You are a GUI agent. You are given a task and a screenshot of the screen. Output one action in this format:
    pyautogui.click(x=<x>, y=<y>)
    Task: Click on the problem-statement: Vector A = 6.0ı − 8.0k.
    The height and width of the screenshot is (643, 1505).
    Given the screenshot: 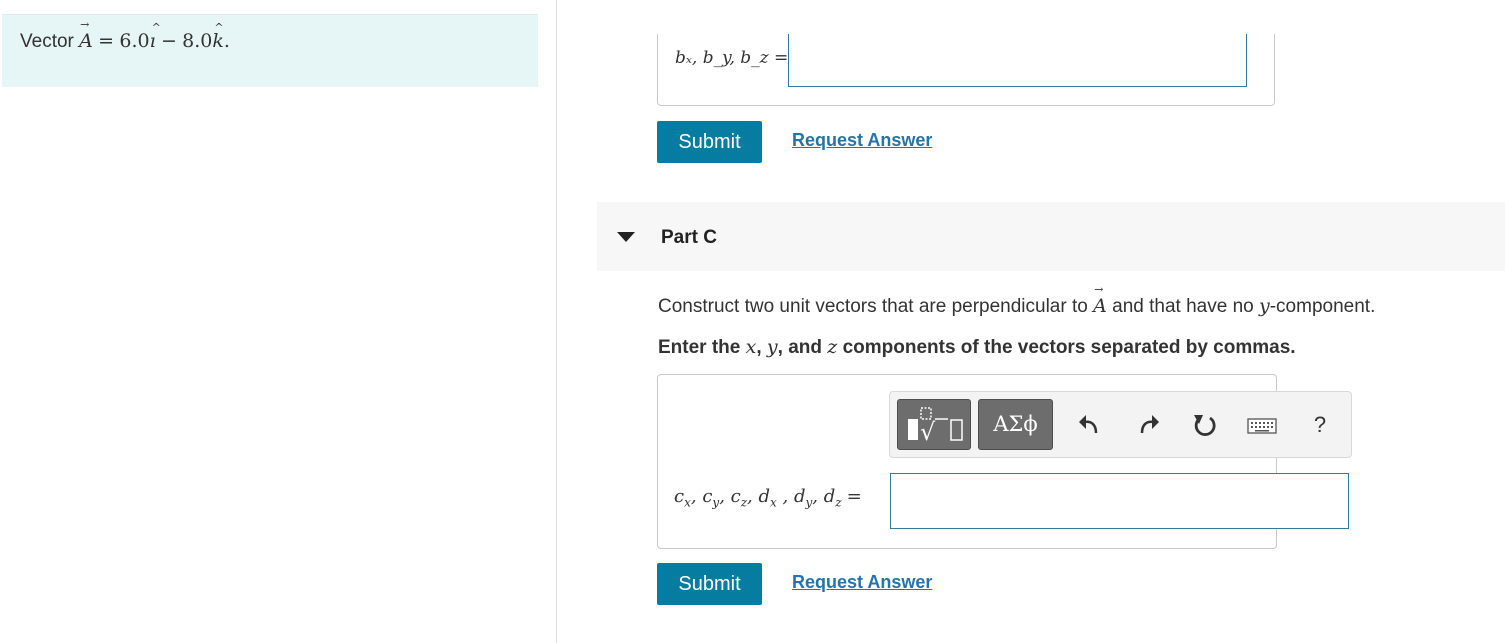 What is the action you would take?
    pyautogui.click(x=125, y=35)
    